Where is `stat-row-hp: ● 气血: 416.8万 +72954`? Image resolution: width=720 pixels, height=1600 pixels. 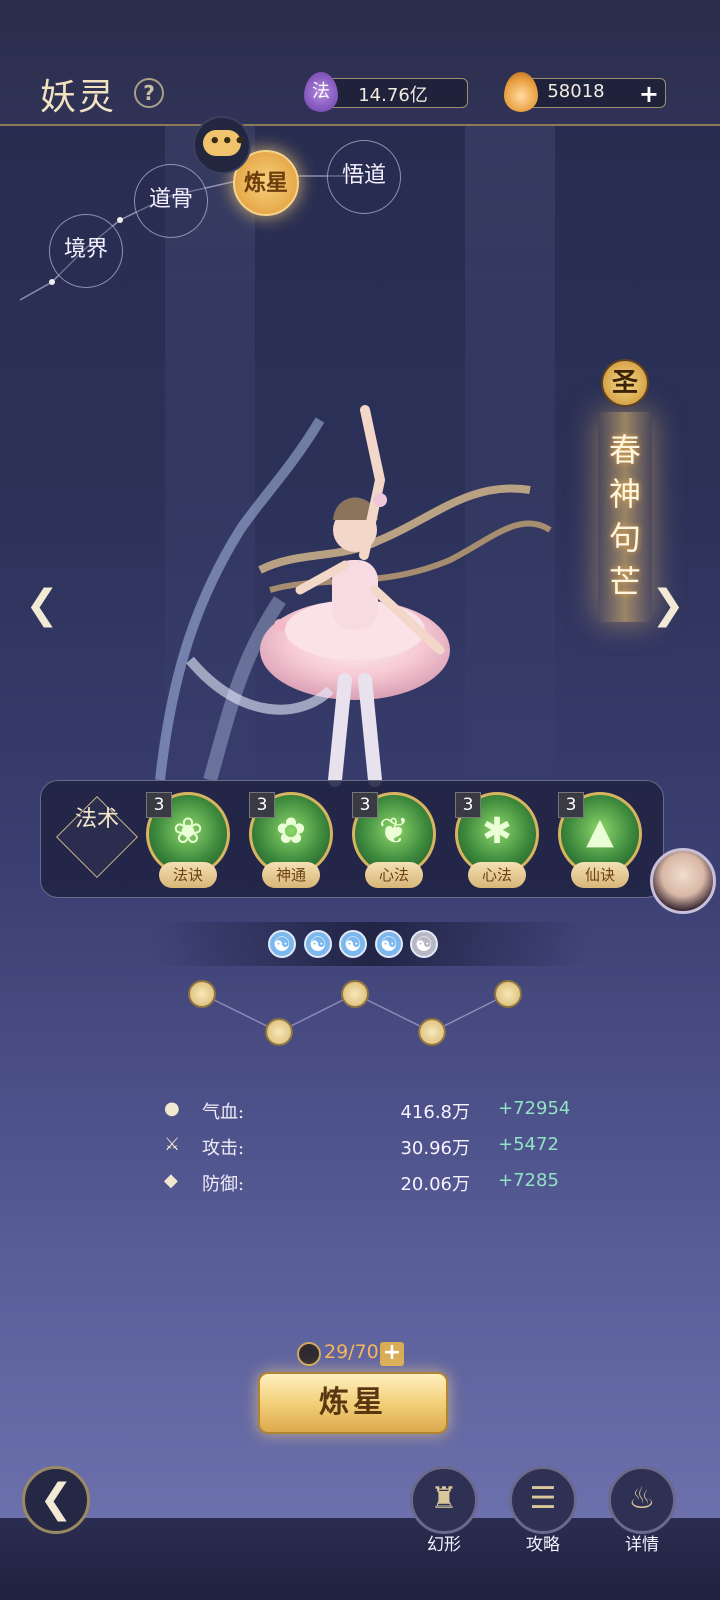 stat-row-hp: ● 气血: 416.8万 +72954 is located at coordinates (370, 1111).